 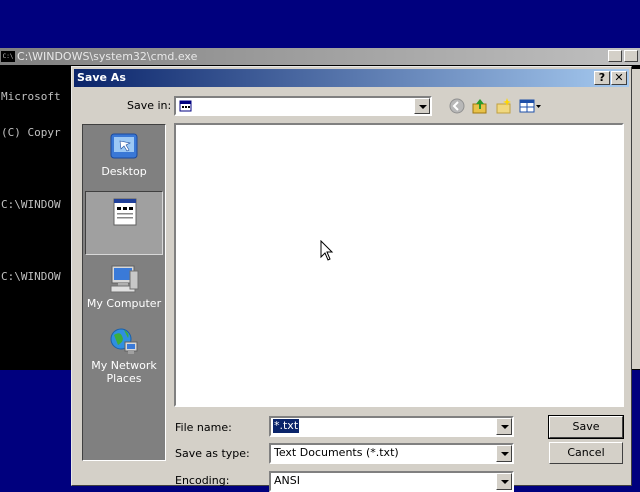 I want to click on encoding-label: Encoding:, so click(x=202, y=480).